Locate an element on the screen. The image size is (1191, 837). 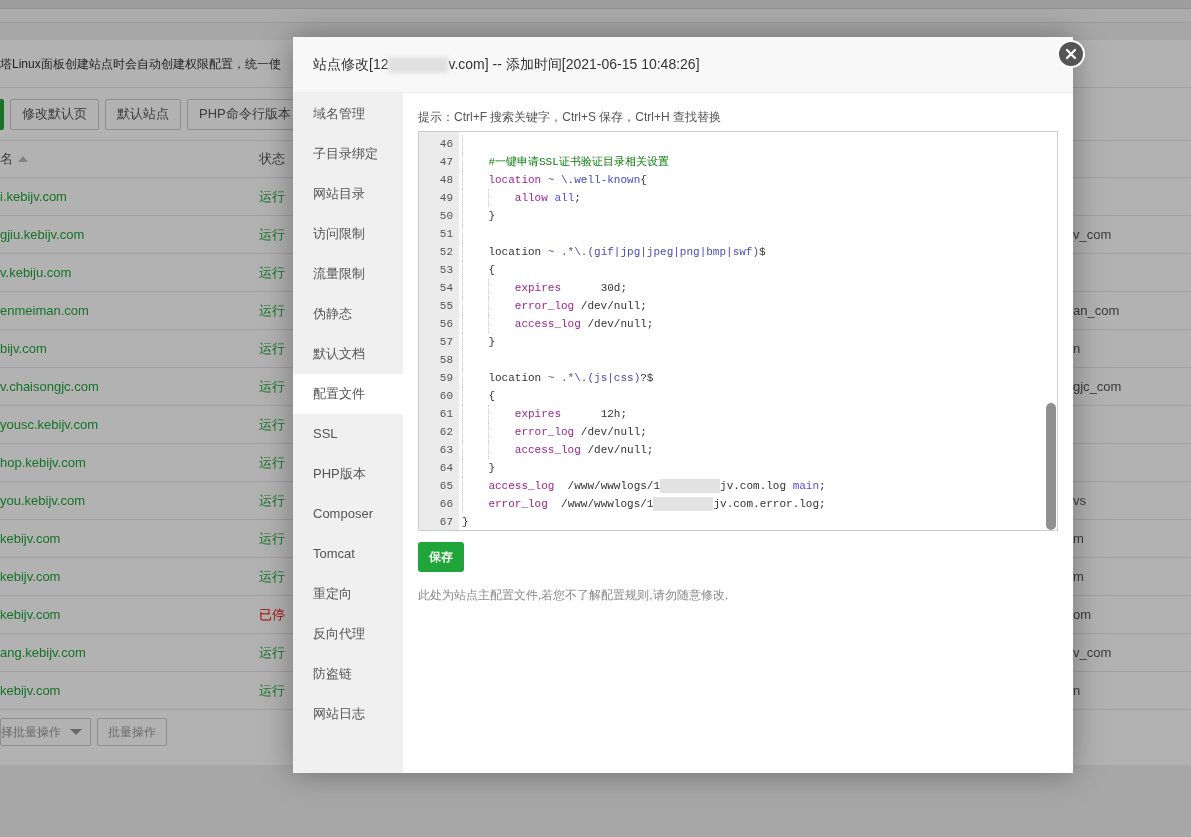
status-text: 已停 is located at coordinates (272, 614).